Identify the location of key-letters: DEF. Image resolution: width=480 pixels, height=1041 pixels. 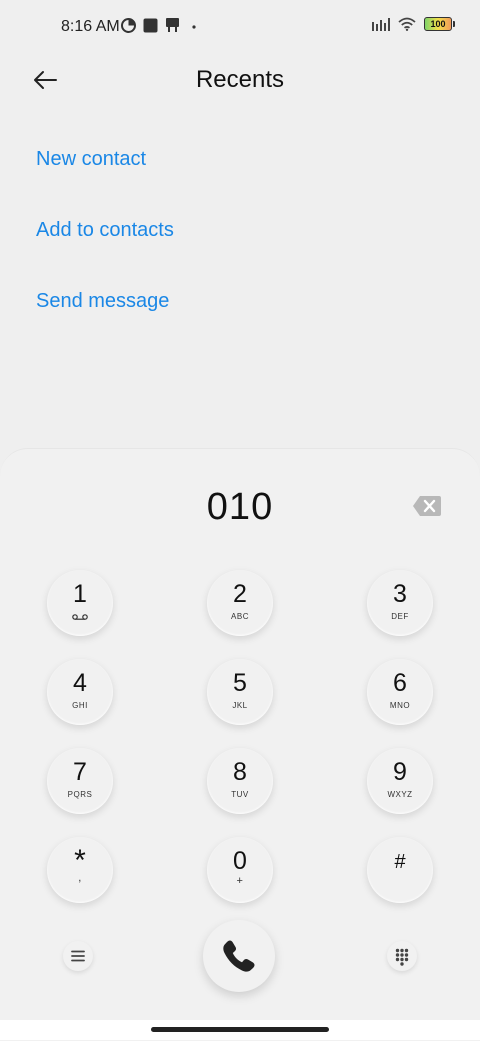
(400, 616).